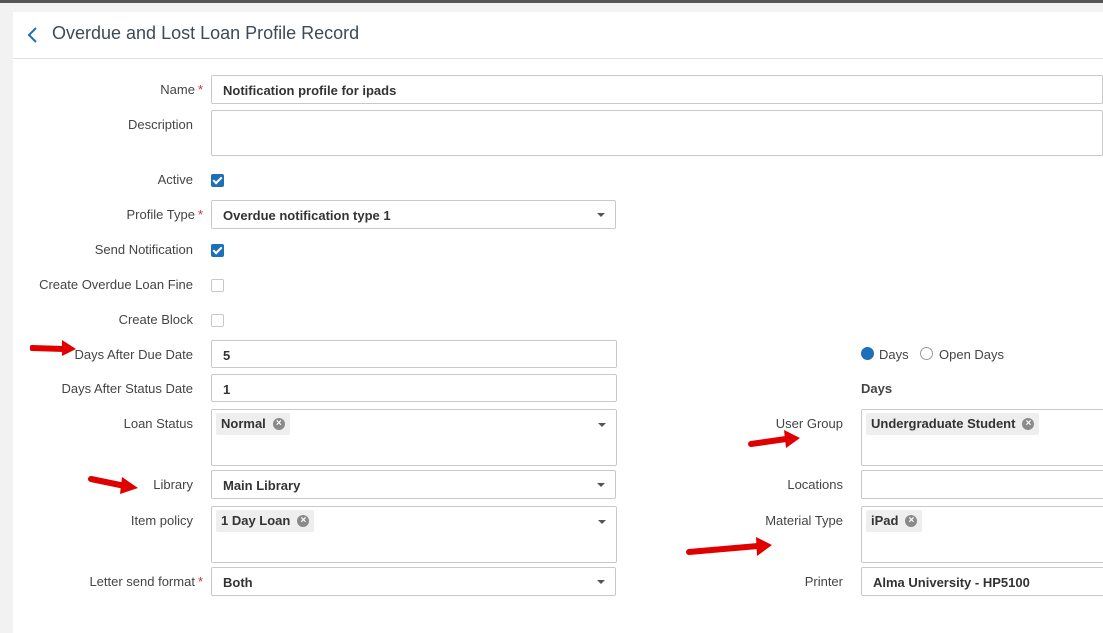  What do you see at coordinates (657, 89) in the screenshot?
I see `name-input: Notification profile for ipads` at bounding box center [657, 89].